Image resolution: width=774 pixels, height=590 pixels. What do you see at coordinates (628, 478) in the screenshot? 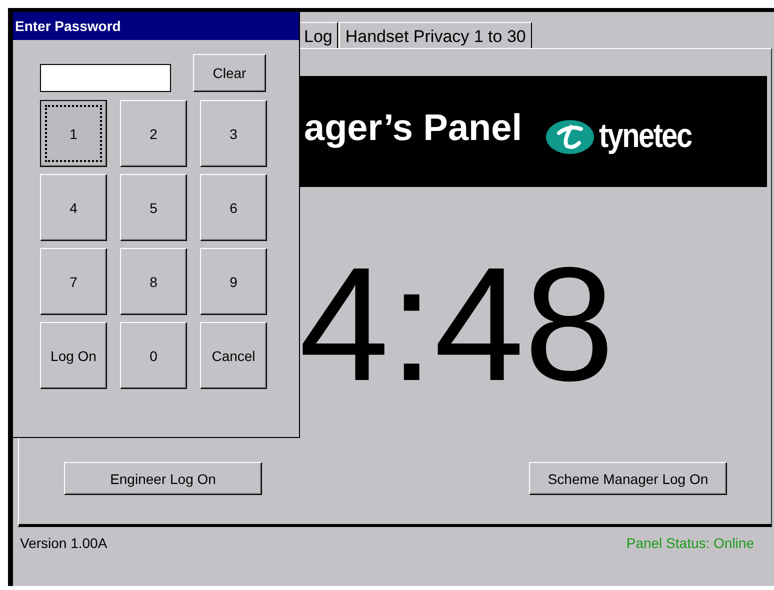
I see `log-on-button: Scheme Manager Log On` at bounding box center [628, 478].